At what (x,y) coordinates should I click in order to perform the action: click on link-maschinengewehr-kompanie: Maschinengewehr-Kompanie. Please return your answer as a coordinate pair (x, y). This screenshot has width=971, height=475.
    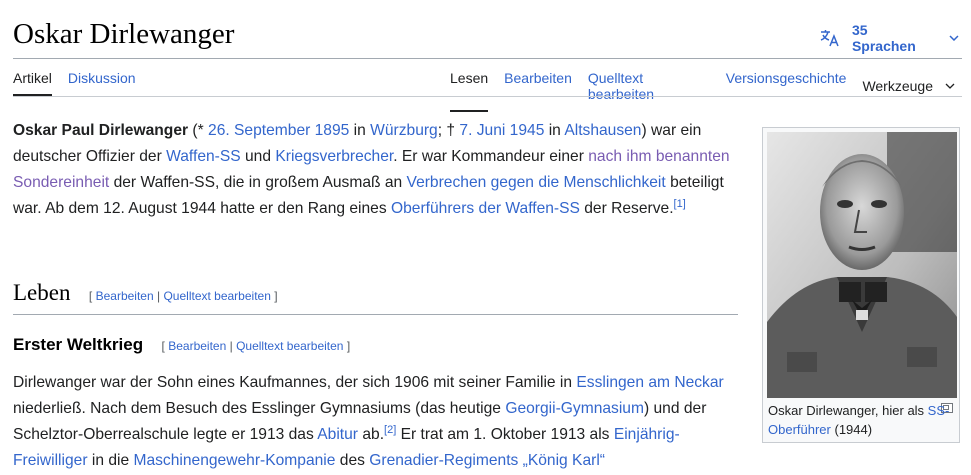
    Looking at the image, I should click on (234, 460).